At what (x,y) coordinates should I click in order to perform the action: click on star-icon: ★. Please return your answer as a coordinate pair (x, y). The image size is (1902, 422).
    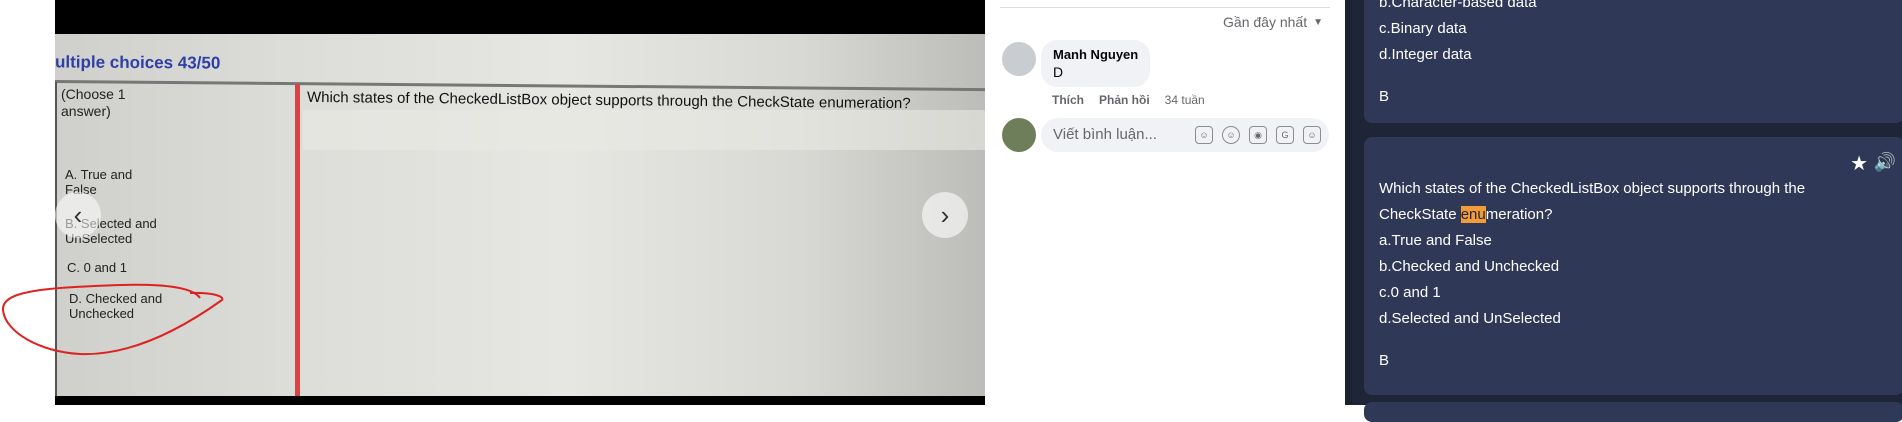
    Looking at the image, I should click on (1859, 163).